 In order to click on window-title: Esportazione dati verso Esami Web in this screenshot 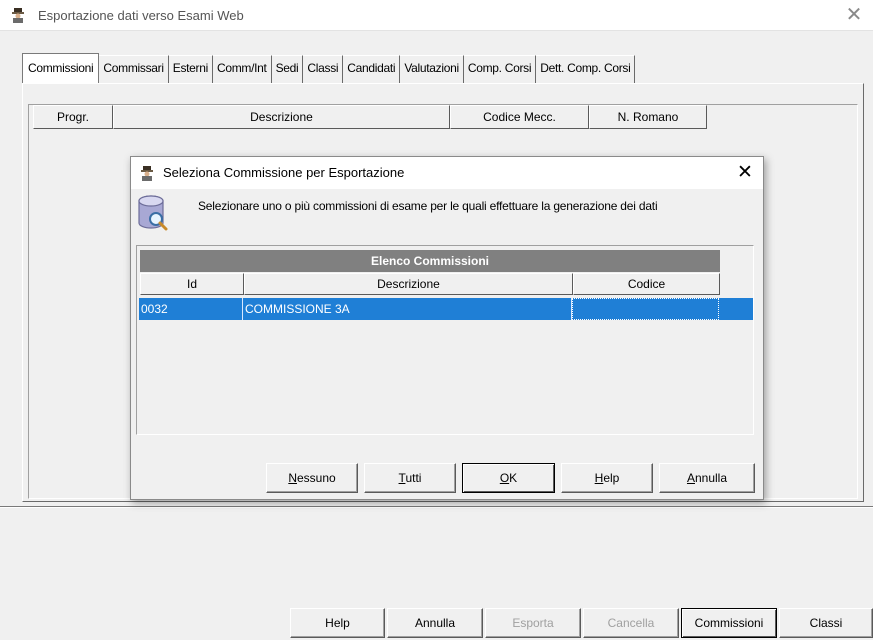, I will do `click(141, 15)`.